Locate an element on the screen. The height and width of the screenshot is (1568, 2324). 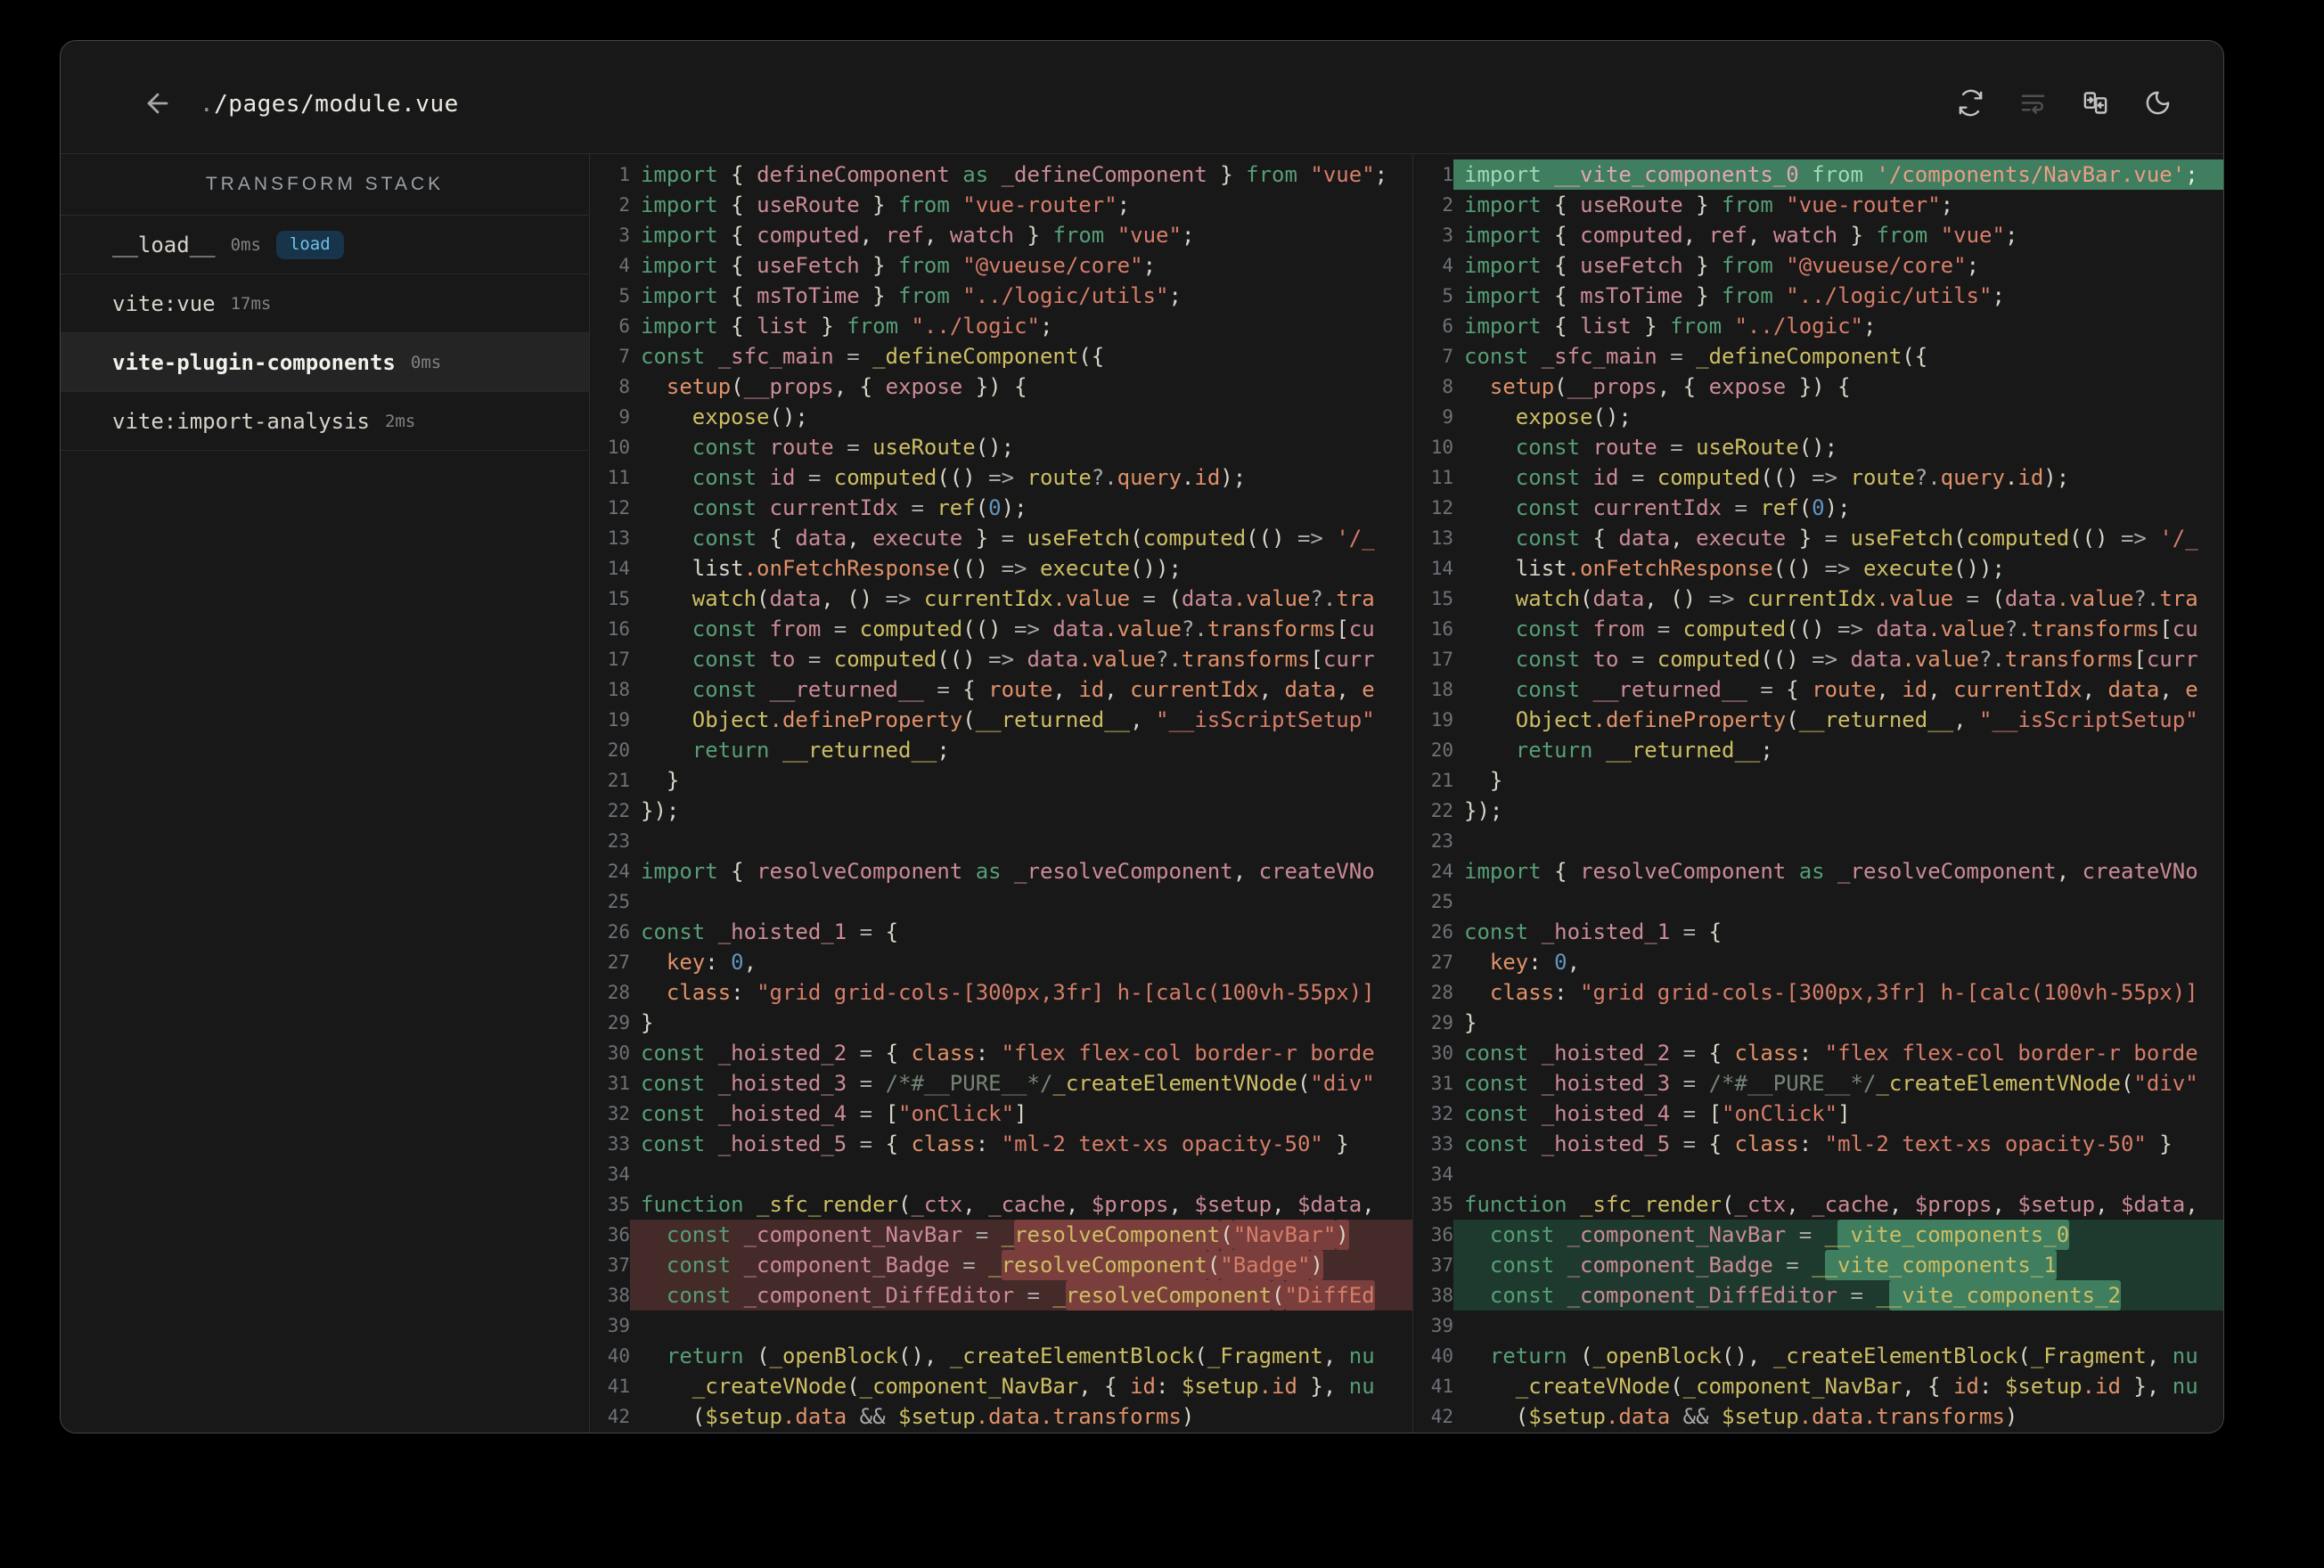
line-number: 21 is located at coordinates (618, 780).